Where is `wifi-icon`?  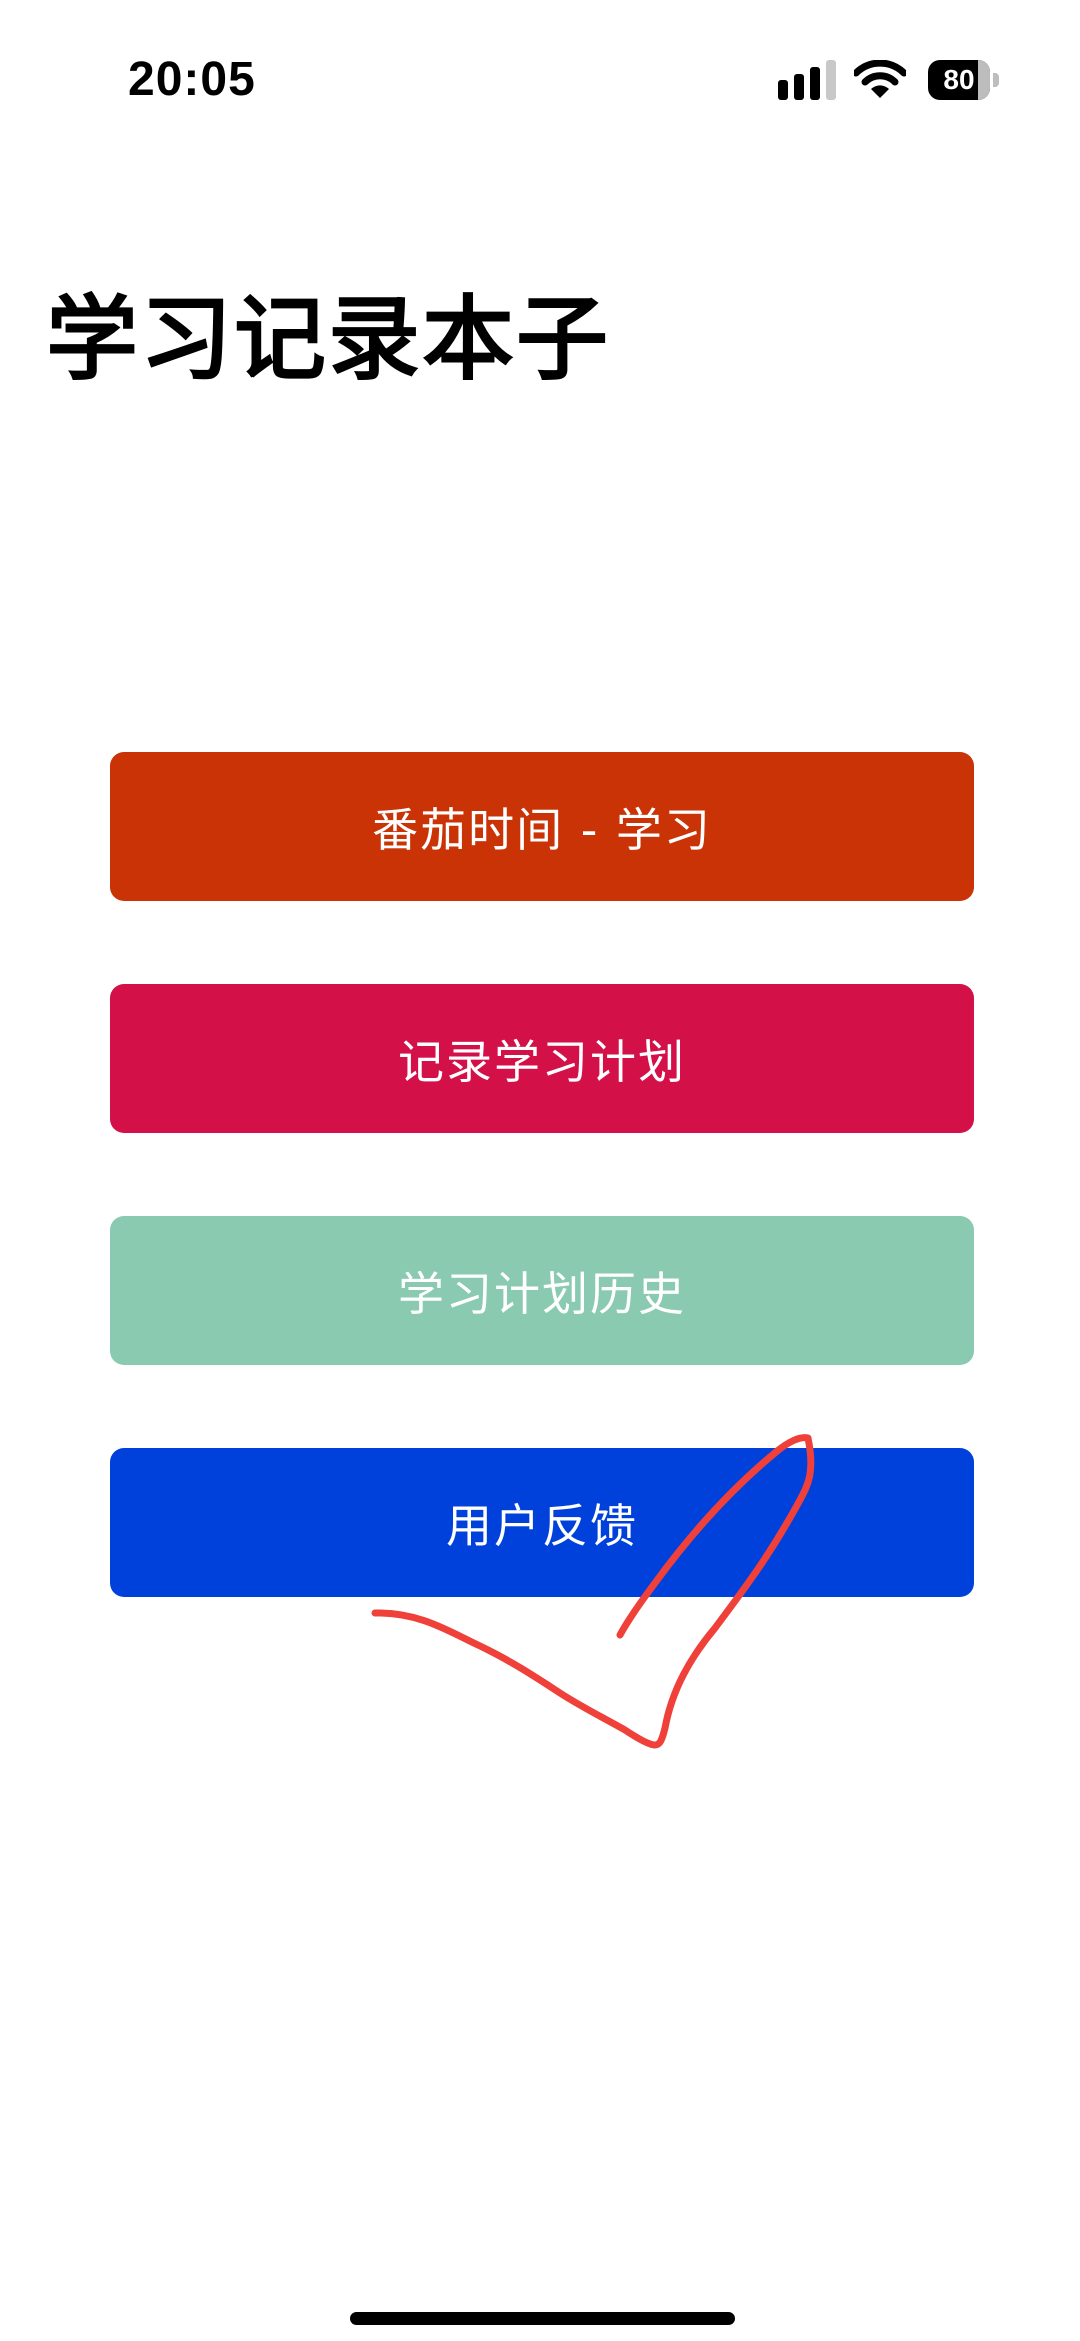 wifi-icon is located at coordinates (880, 79).